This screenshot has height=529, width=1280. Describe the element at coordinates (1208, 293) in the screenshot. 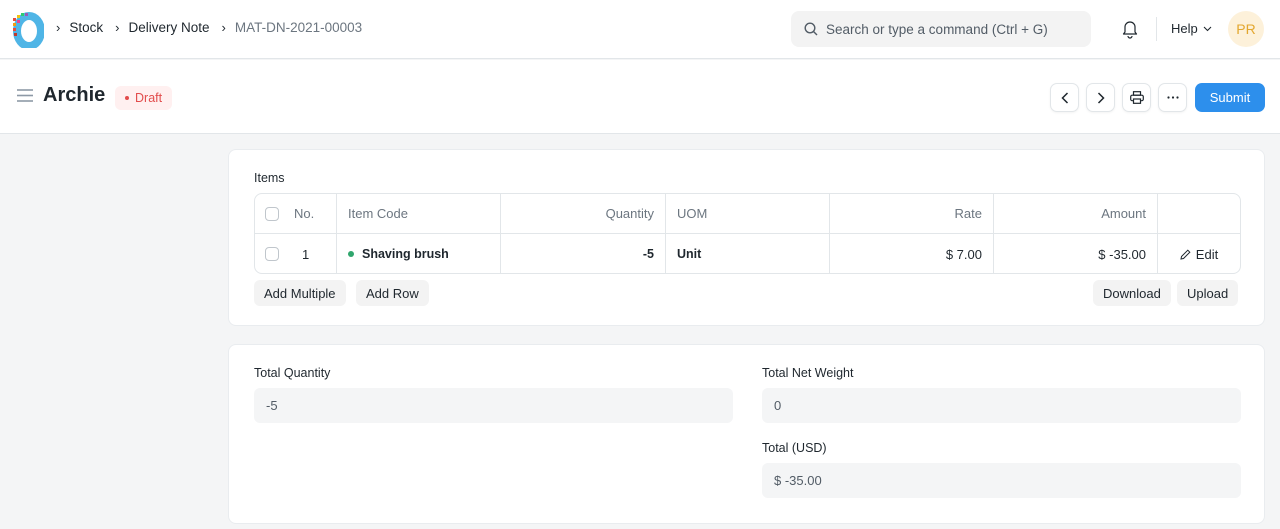

I see `upload-button: Upload` at that location.